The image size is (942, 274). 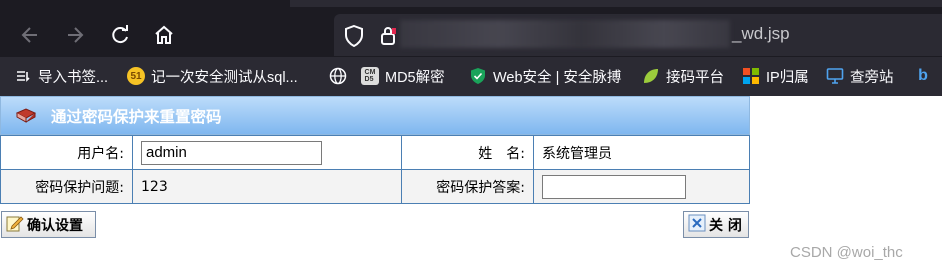 I want to click on bookmark-globe, so click(x=338, y=76).